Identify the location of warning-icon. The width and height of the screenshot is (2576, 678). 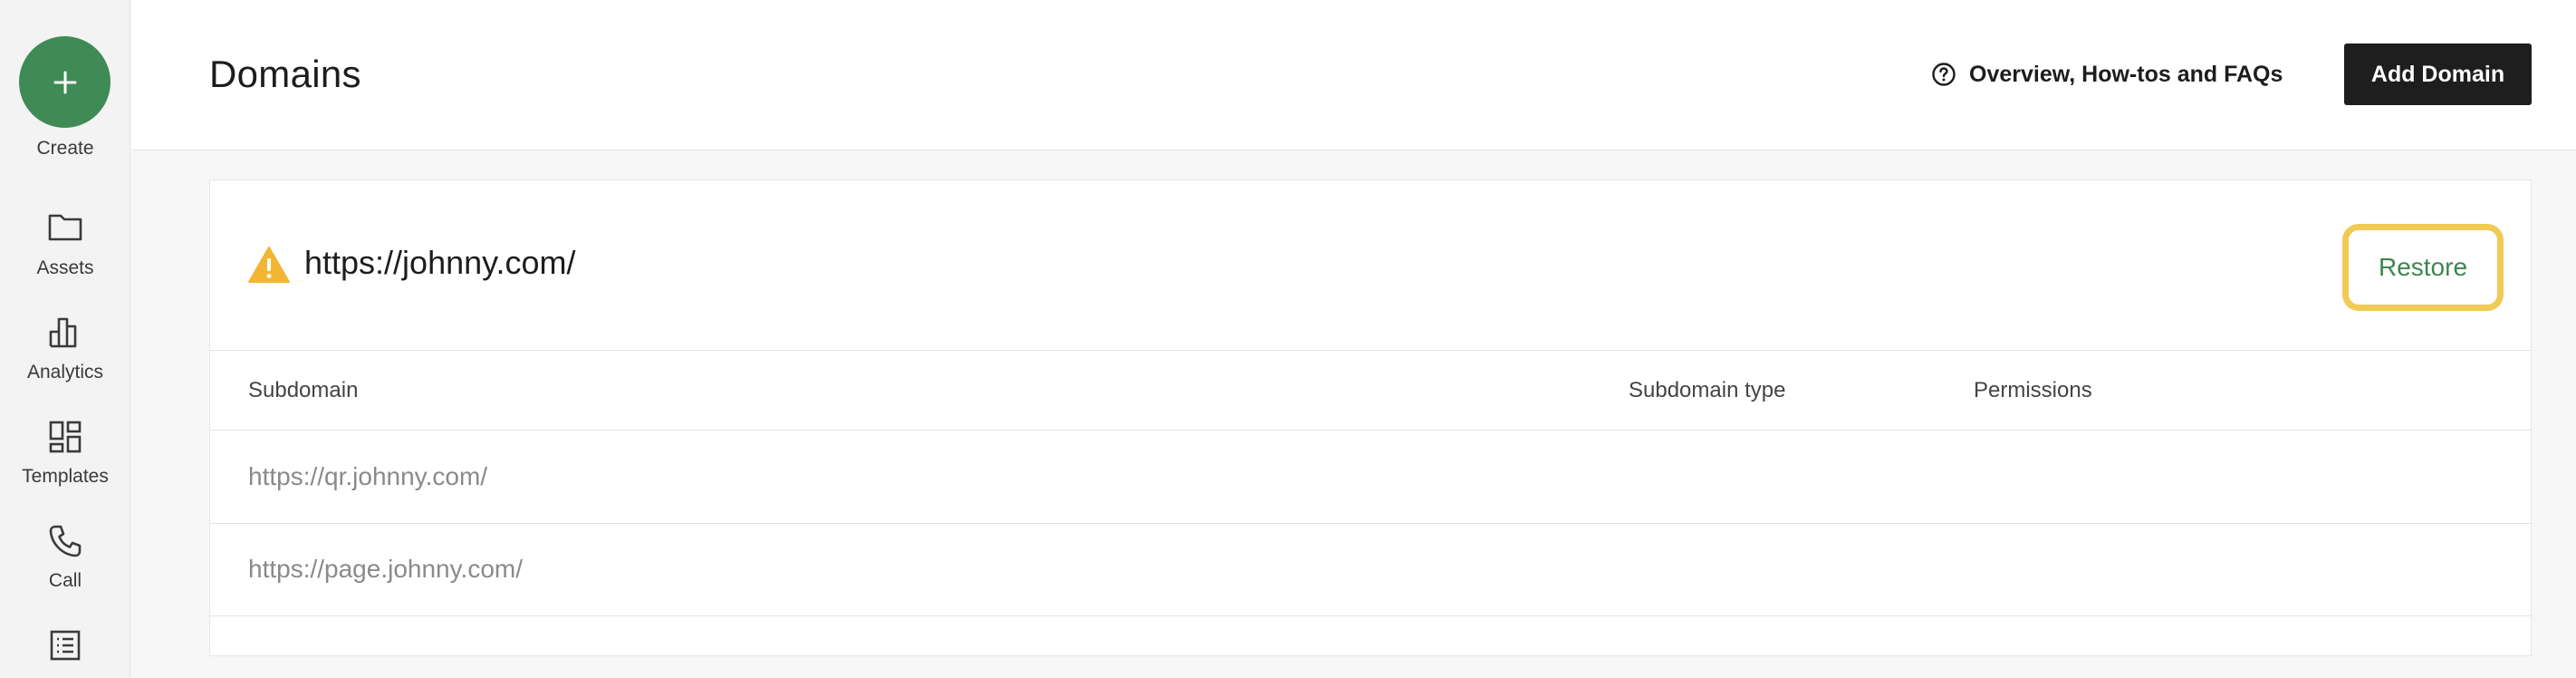
(269, 265).